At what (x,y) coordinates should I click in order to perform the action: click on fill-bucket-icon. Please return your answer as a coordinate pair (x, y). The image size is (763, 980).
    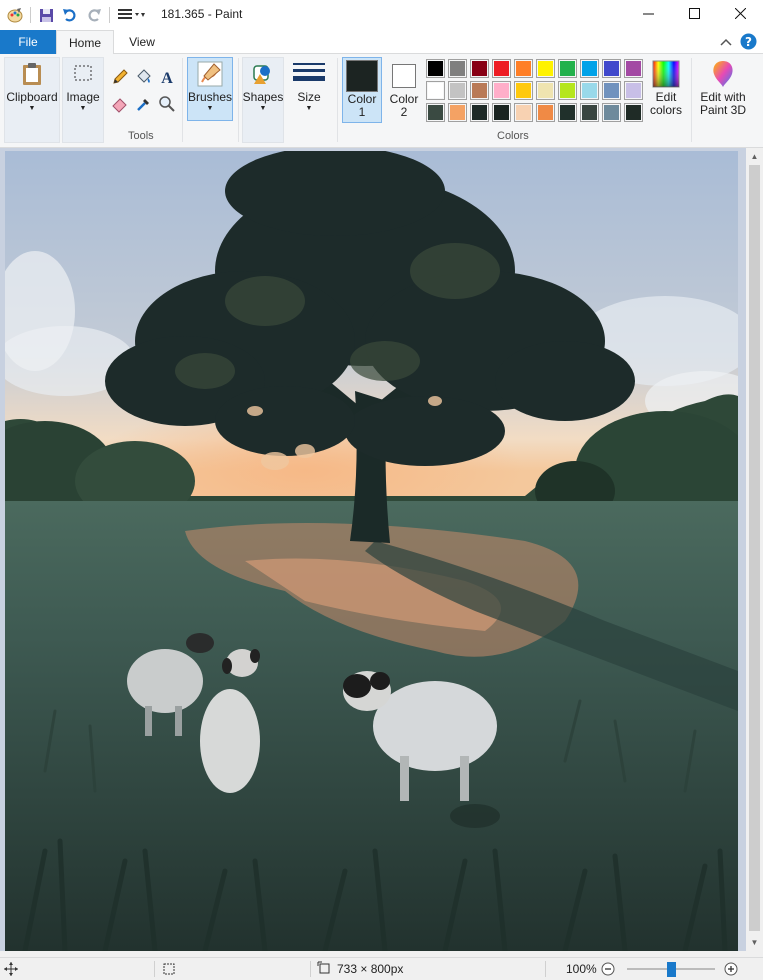
    Looking at the image, I should click on (144, 77).